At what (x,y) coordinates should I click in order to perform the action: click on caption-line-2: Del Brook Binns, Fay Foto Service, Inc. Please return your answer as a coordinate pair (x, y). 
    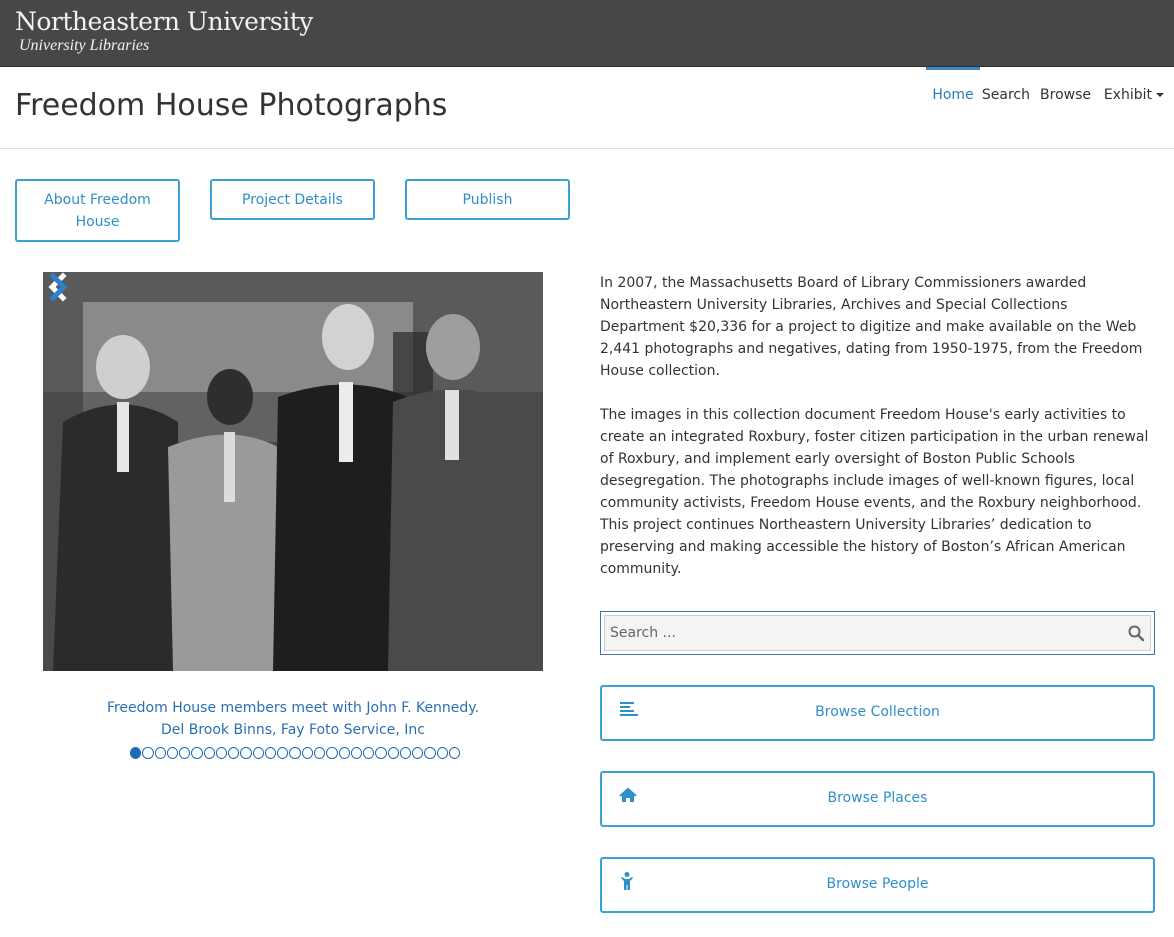
    Looking at the image, I should click on (293, 730).